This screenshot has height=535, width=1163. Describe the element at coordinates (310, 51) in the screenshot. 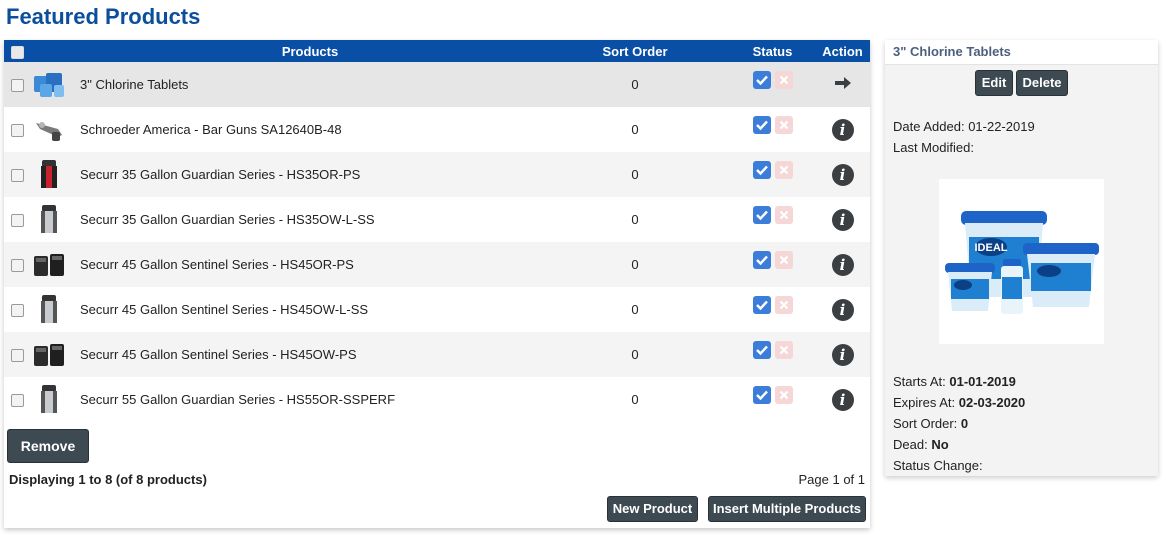

I see `header-products: Products` at that location.